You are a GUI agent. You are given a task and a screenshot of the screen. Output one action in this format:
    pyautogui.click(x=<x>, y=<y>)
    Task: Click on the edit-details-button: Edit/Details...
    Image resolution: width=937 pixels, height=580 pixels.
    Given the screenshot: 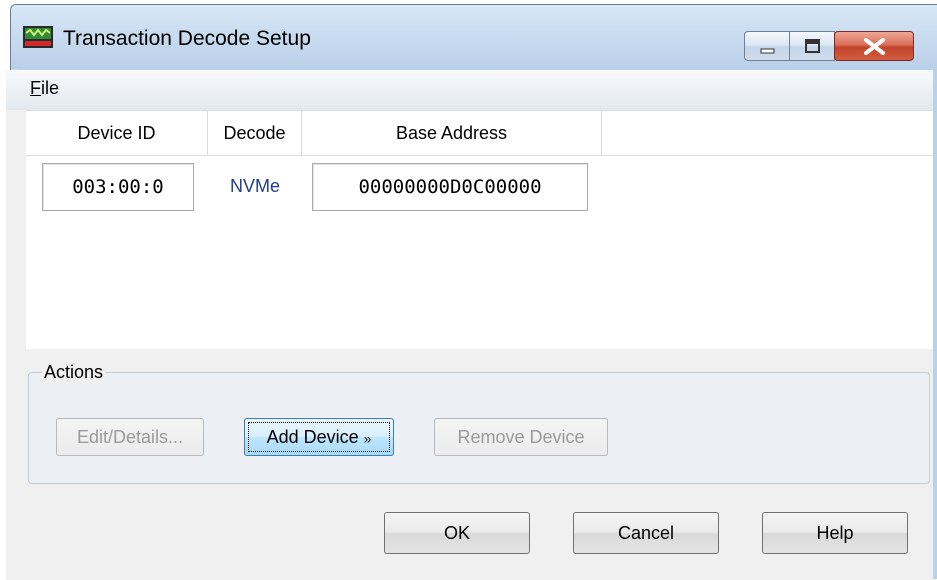 What is the action you would take?
    pyautogui.click(x=130, y=437)
    